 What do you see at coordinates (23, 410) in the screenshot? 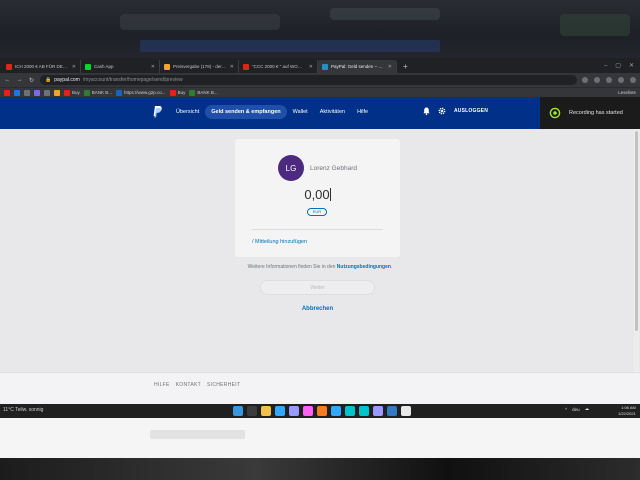
I see `weather-widget: 11°C Teilw. sonnig` at bounding box center [23, 410].